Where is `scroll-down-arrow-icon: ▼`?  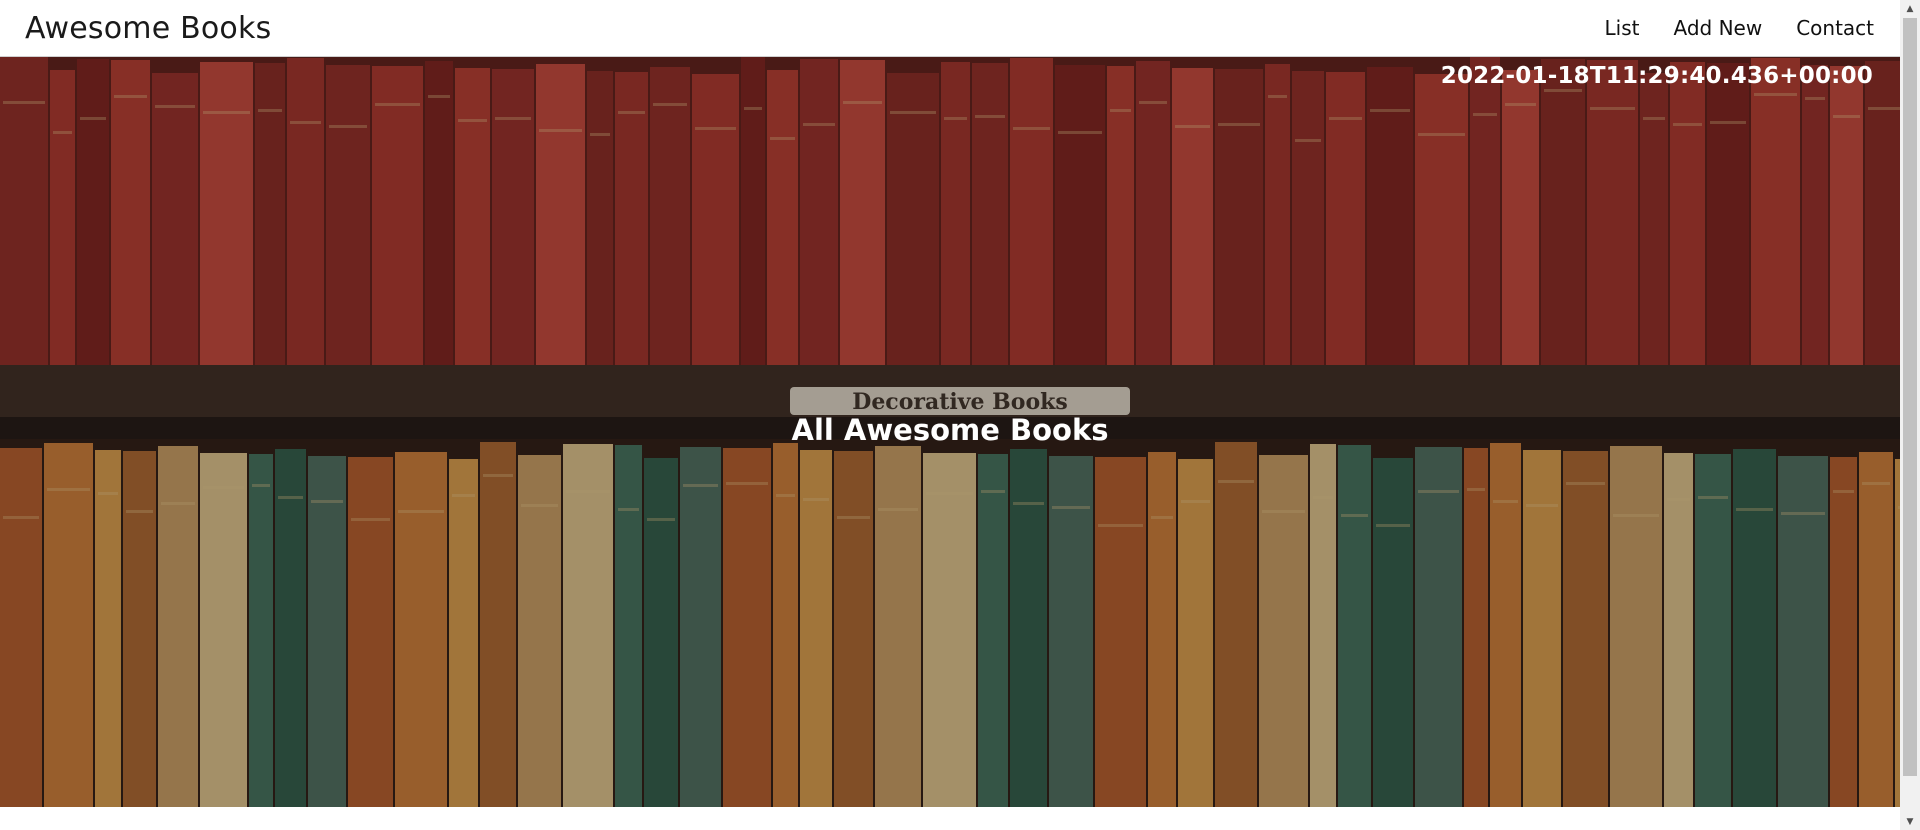
scroll-down-arrow-icon: ▼ is located at coordinates (1910, 821).